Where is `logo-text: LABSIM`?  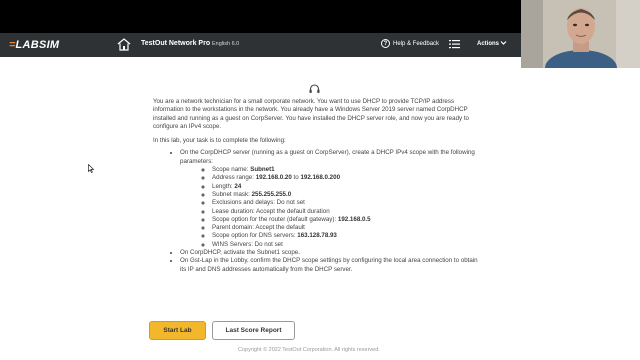
logo-text: LABSIM is located at coordinates (37, 45).